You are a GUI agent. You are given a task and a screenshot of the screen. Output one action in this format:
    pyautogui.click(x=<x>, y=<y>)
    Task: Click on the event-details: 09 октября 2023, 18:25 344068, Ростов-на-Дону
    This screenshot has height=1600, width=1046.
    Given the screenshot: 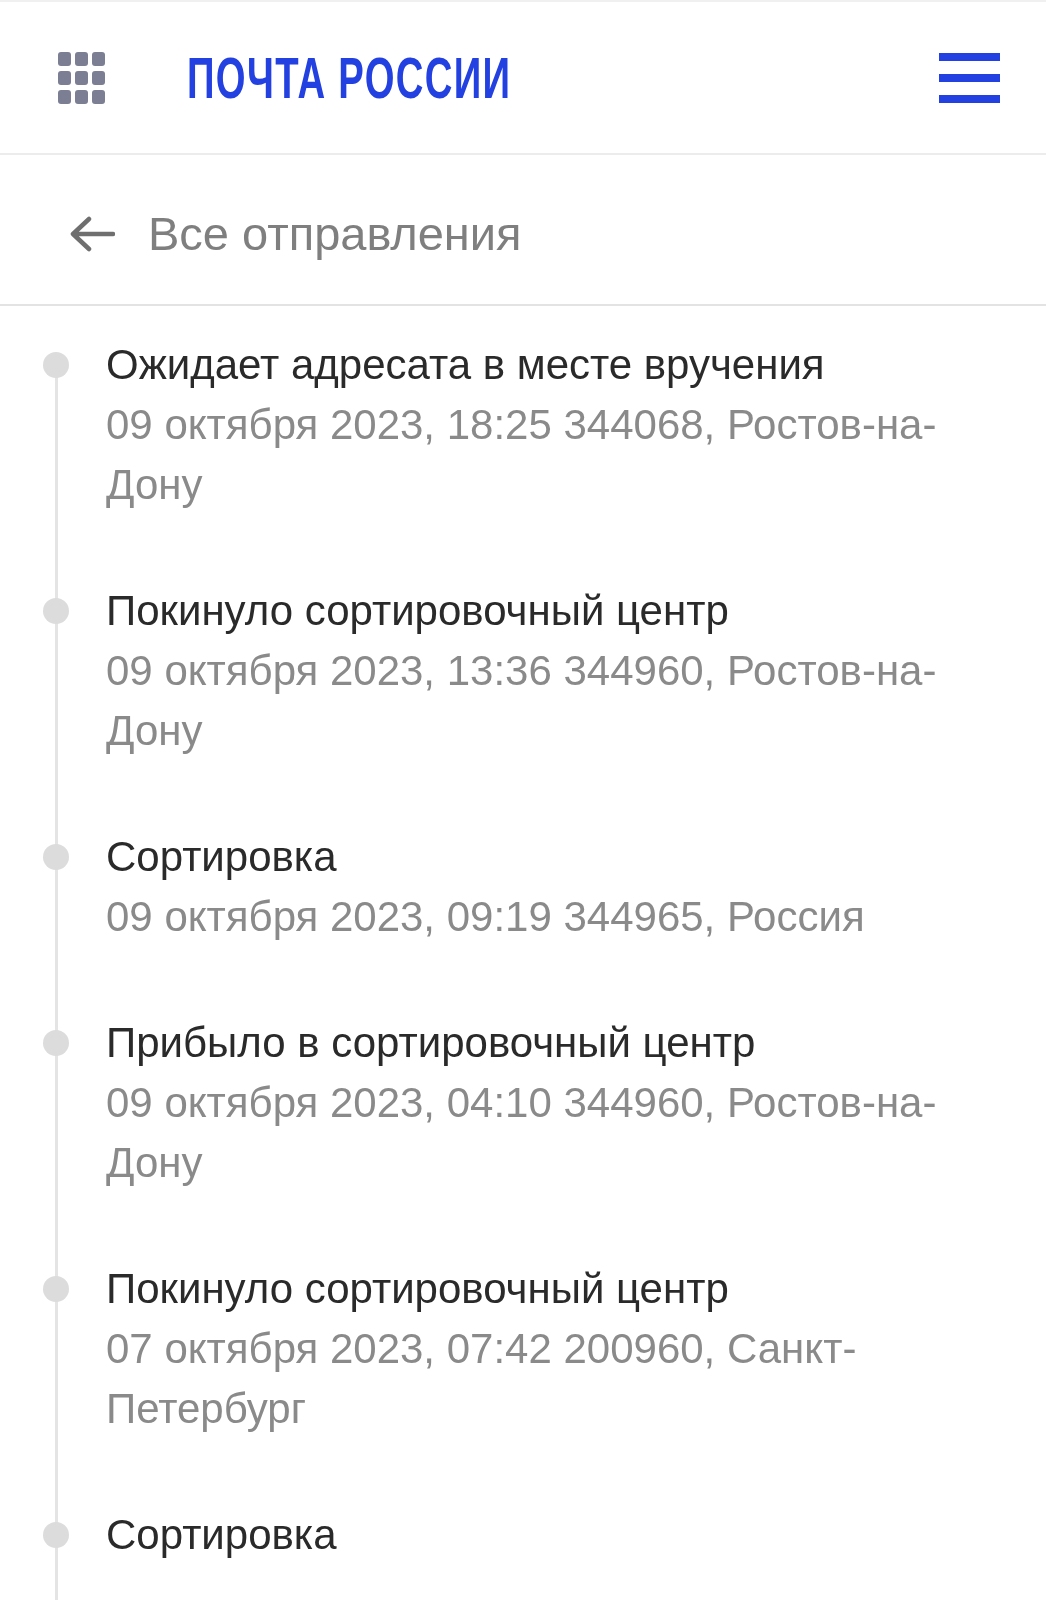 What is the action you would take?
    pyautogui.click(x=522, y=455)
    